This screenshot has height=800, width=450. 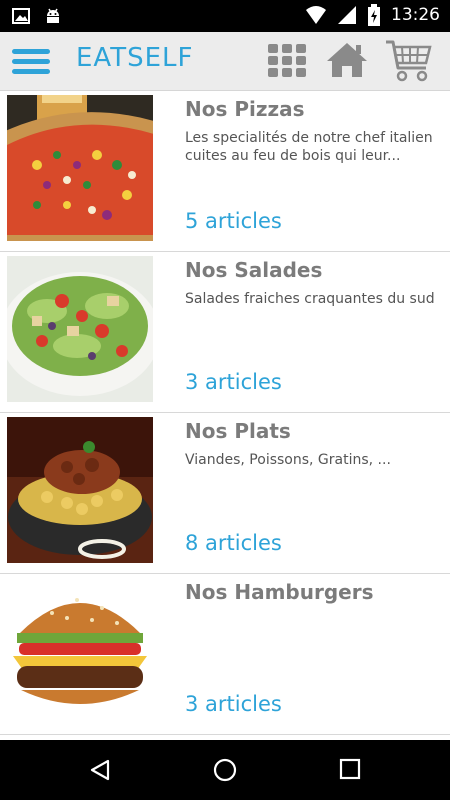 I want to click on category-title: Nos Hamburgers, so click(x=279, y=592).